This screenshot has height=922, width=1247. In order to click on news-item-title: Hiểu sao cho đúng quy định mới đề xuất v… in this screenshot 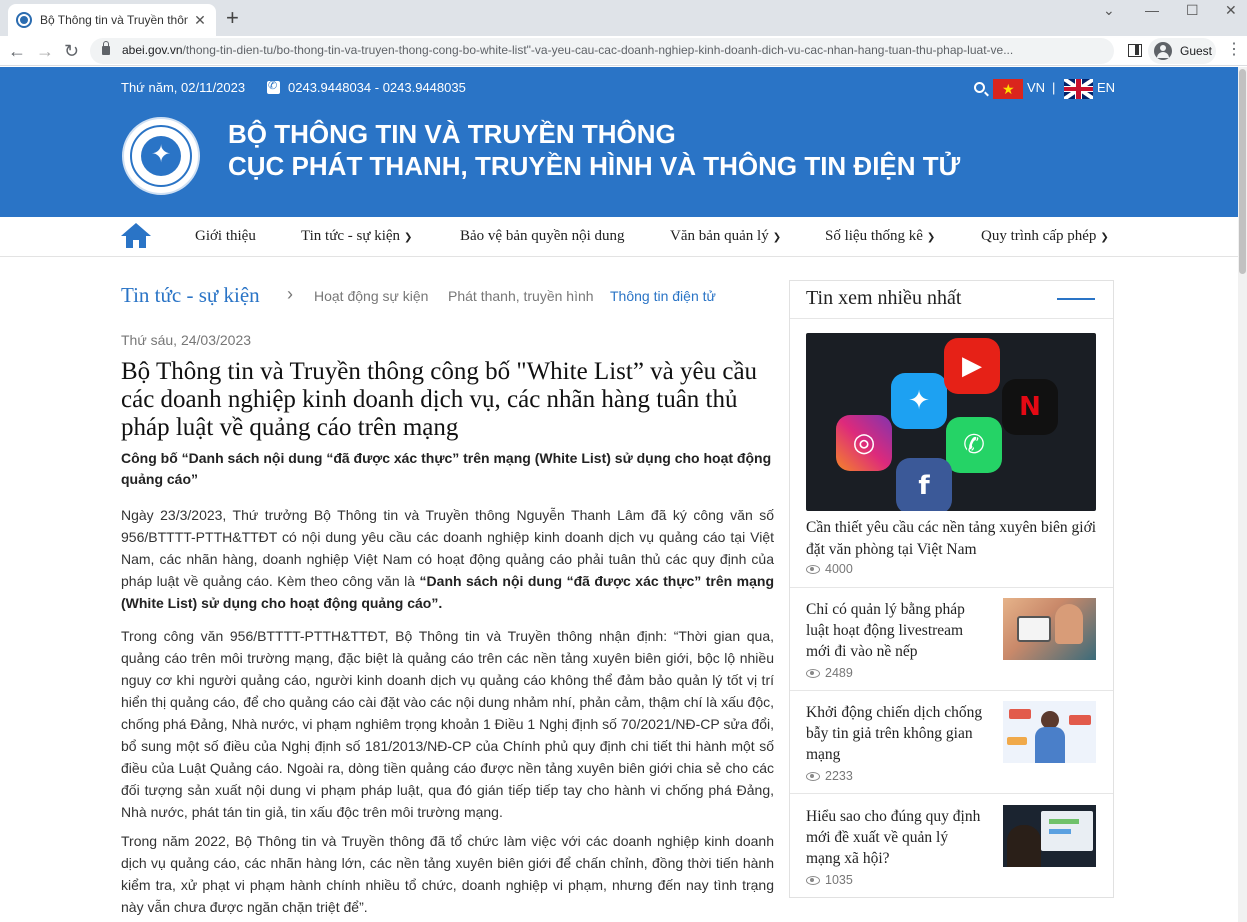, I will do `click(895, 837)`.